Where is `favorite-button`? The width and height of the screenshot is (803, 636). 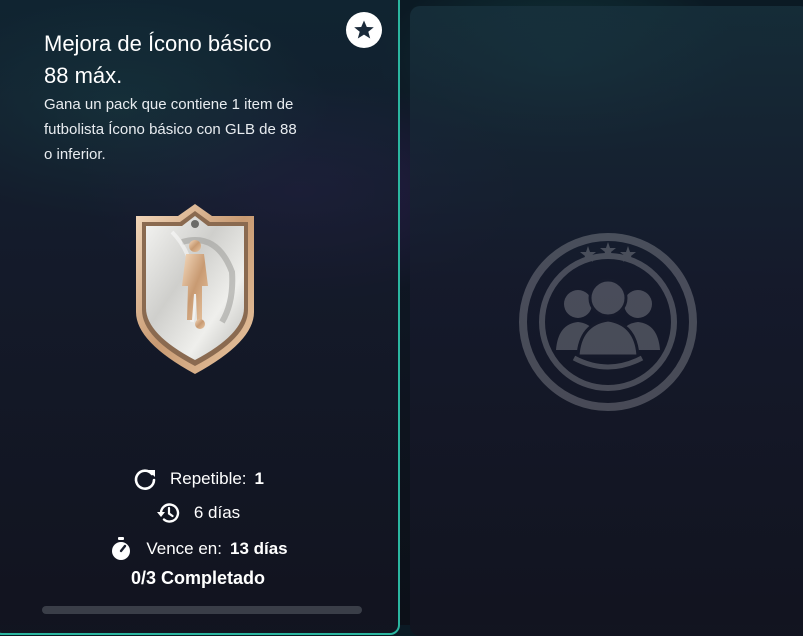
favorite-button is located at coordinates (364, 30).